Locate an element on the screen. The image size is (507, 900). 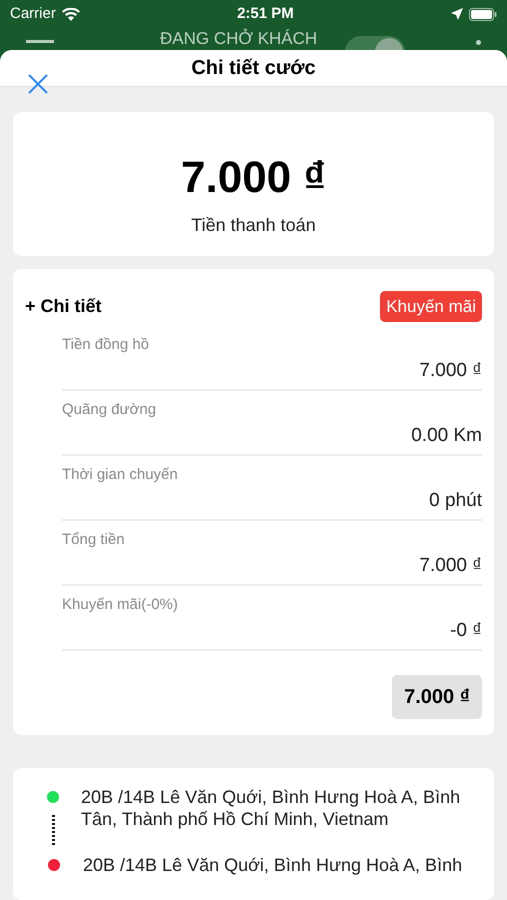
payment-label: Tiền thanh toán is located at coordinates (253, 225).